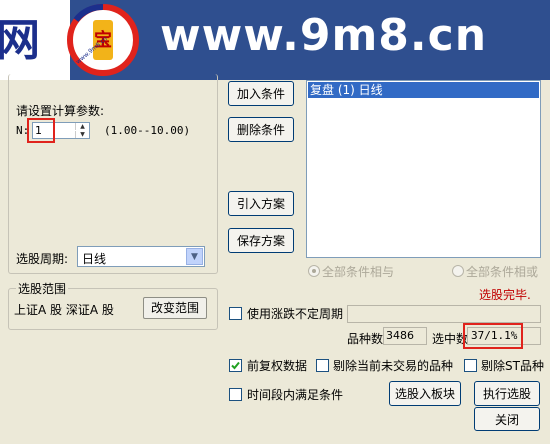 Image resolution: width=550 pixels, height=444 pixels. What do you see at coordinates (444, 314) in the screenshot?
I see `uncertain-period-field` at bounding box center [444, 314].